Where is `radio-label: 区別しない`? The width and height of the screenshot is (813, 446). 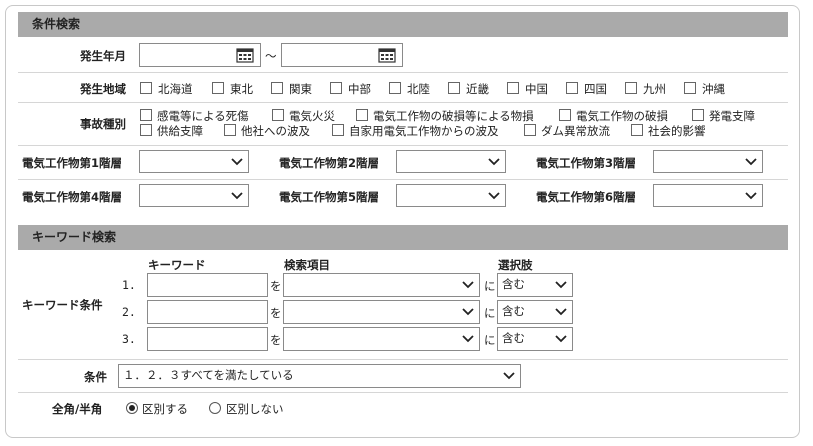 radio-label: 区別しない is located at coordinates (255, 409).